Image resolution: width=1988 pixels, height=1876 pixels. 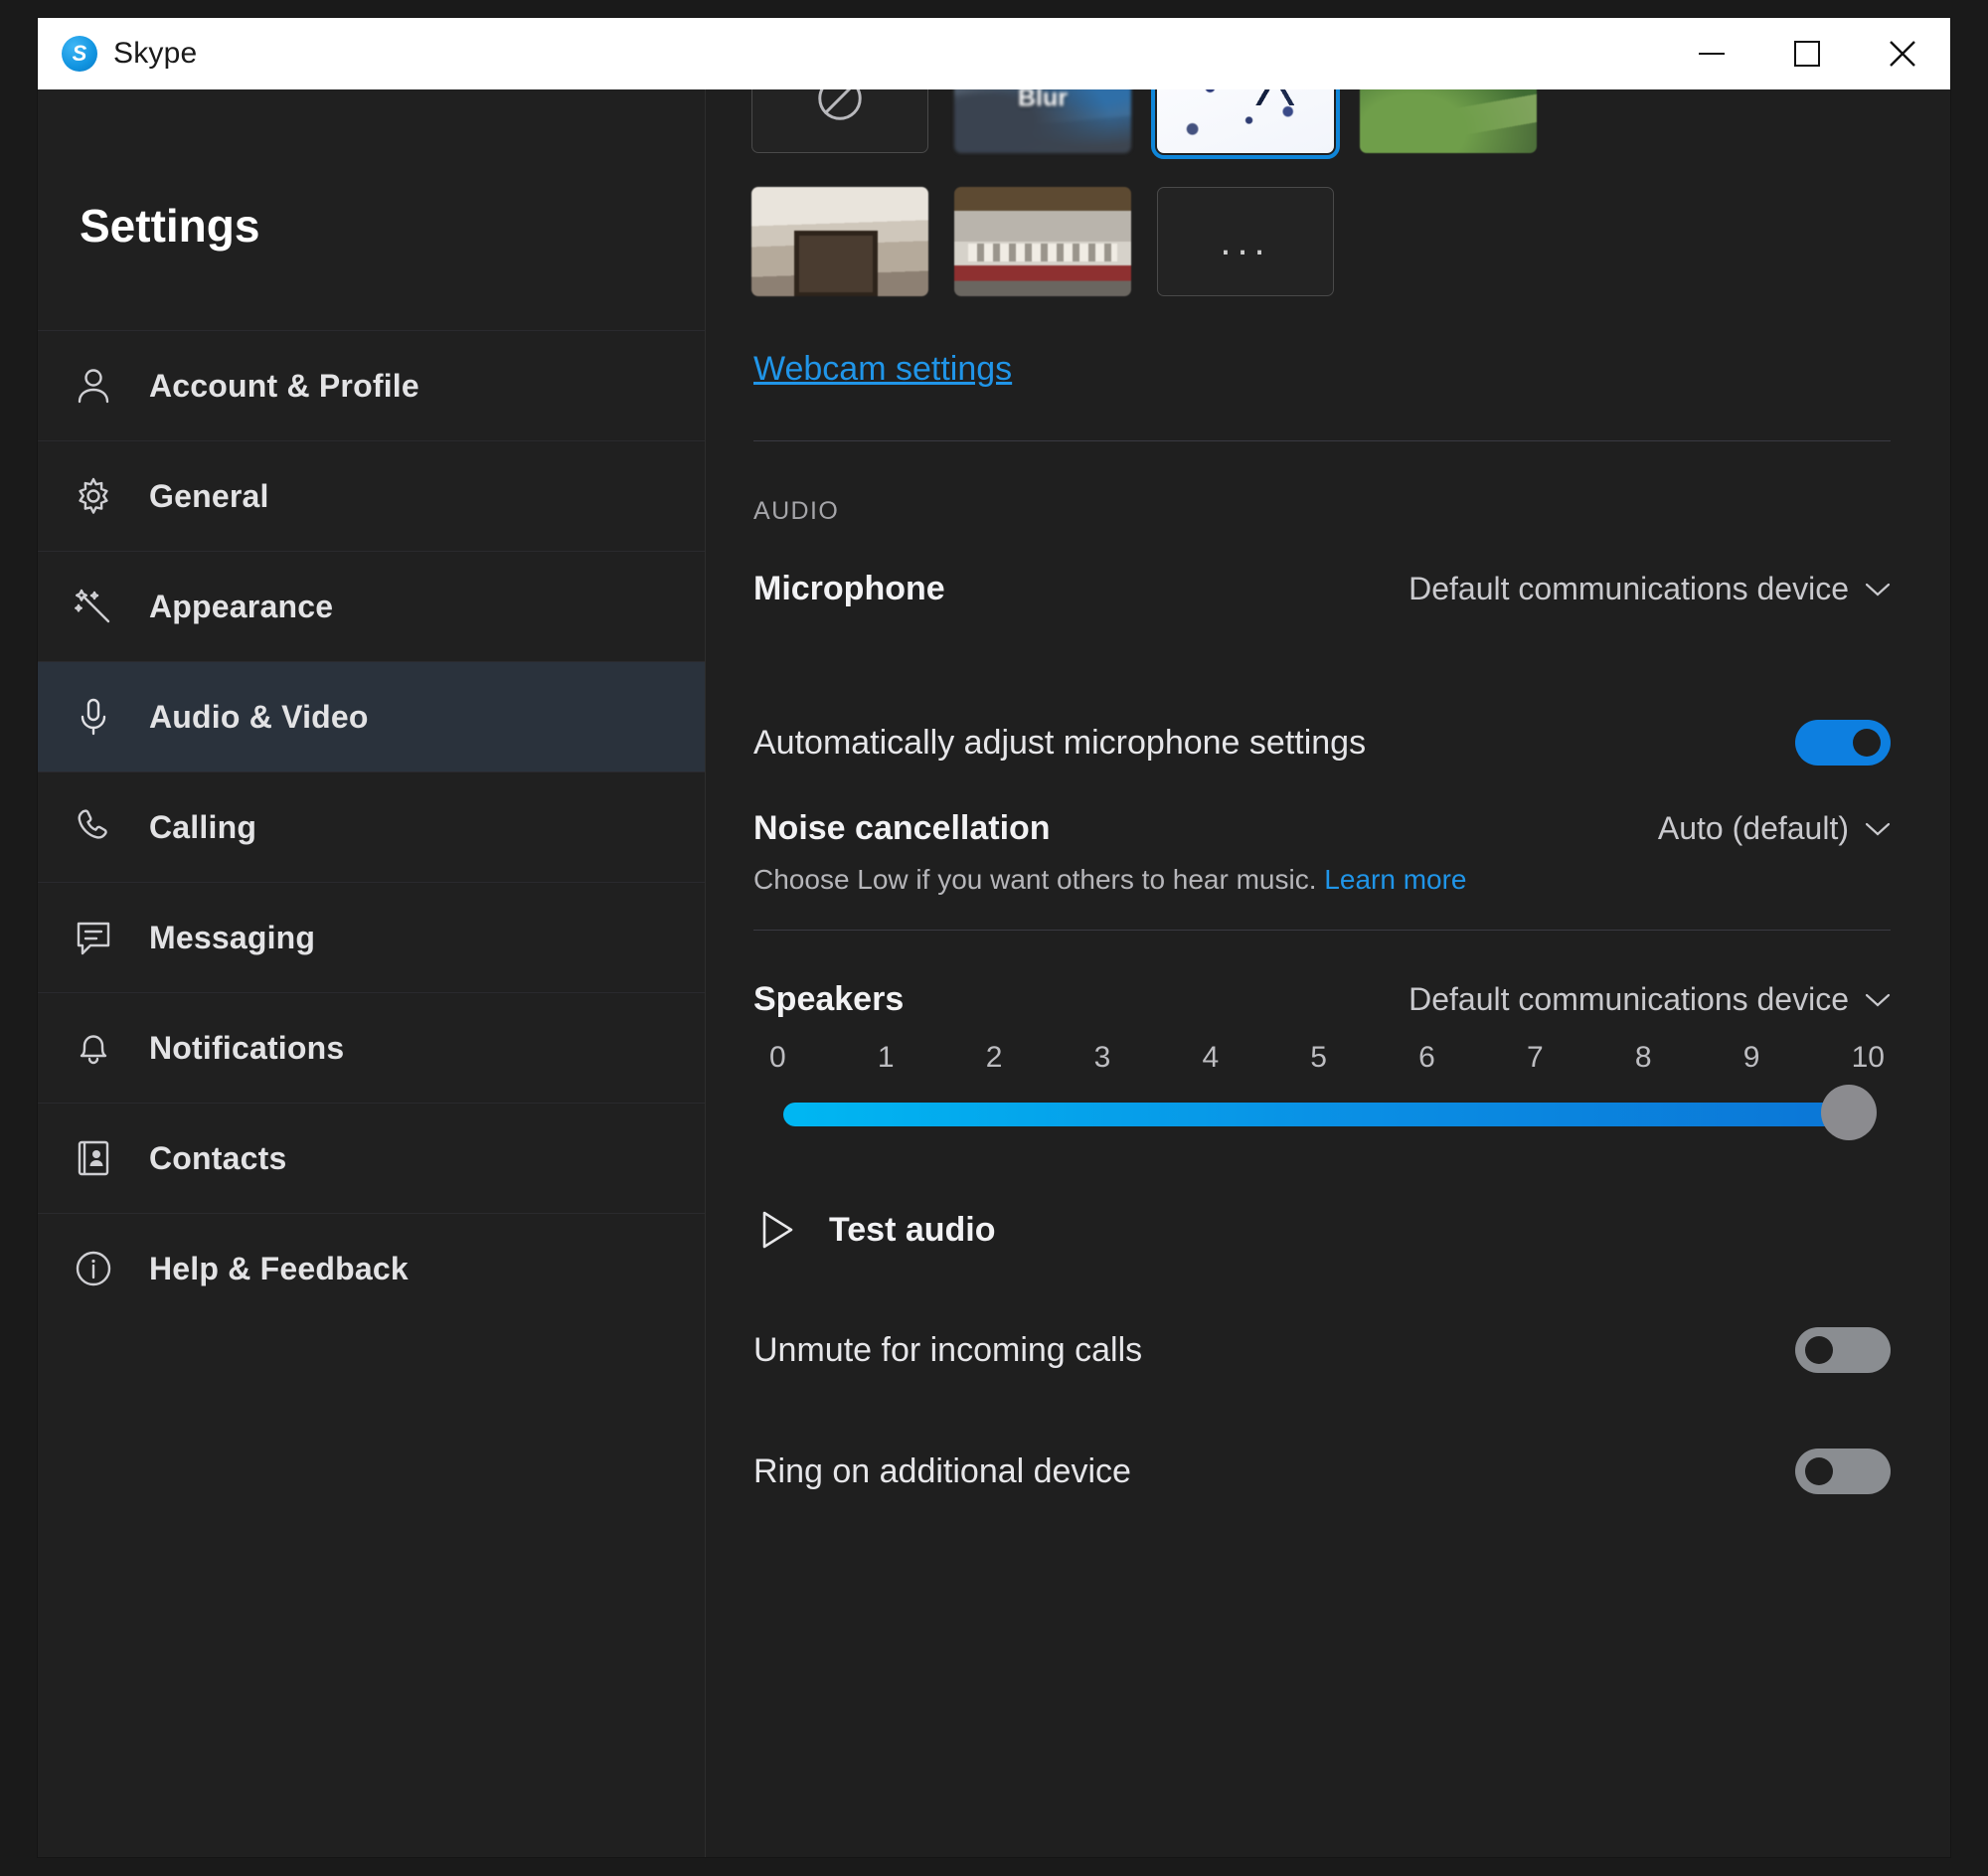 I want to click on person-icon, so click(x=93, y=386).